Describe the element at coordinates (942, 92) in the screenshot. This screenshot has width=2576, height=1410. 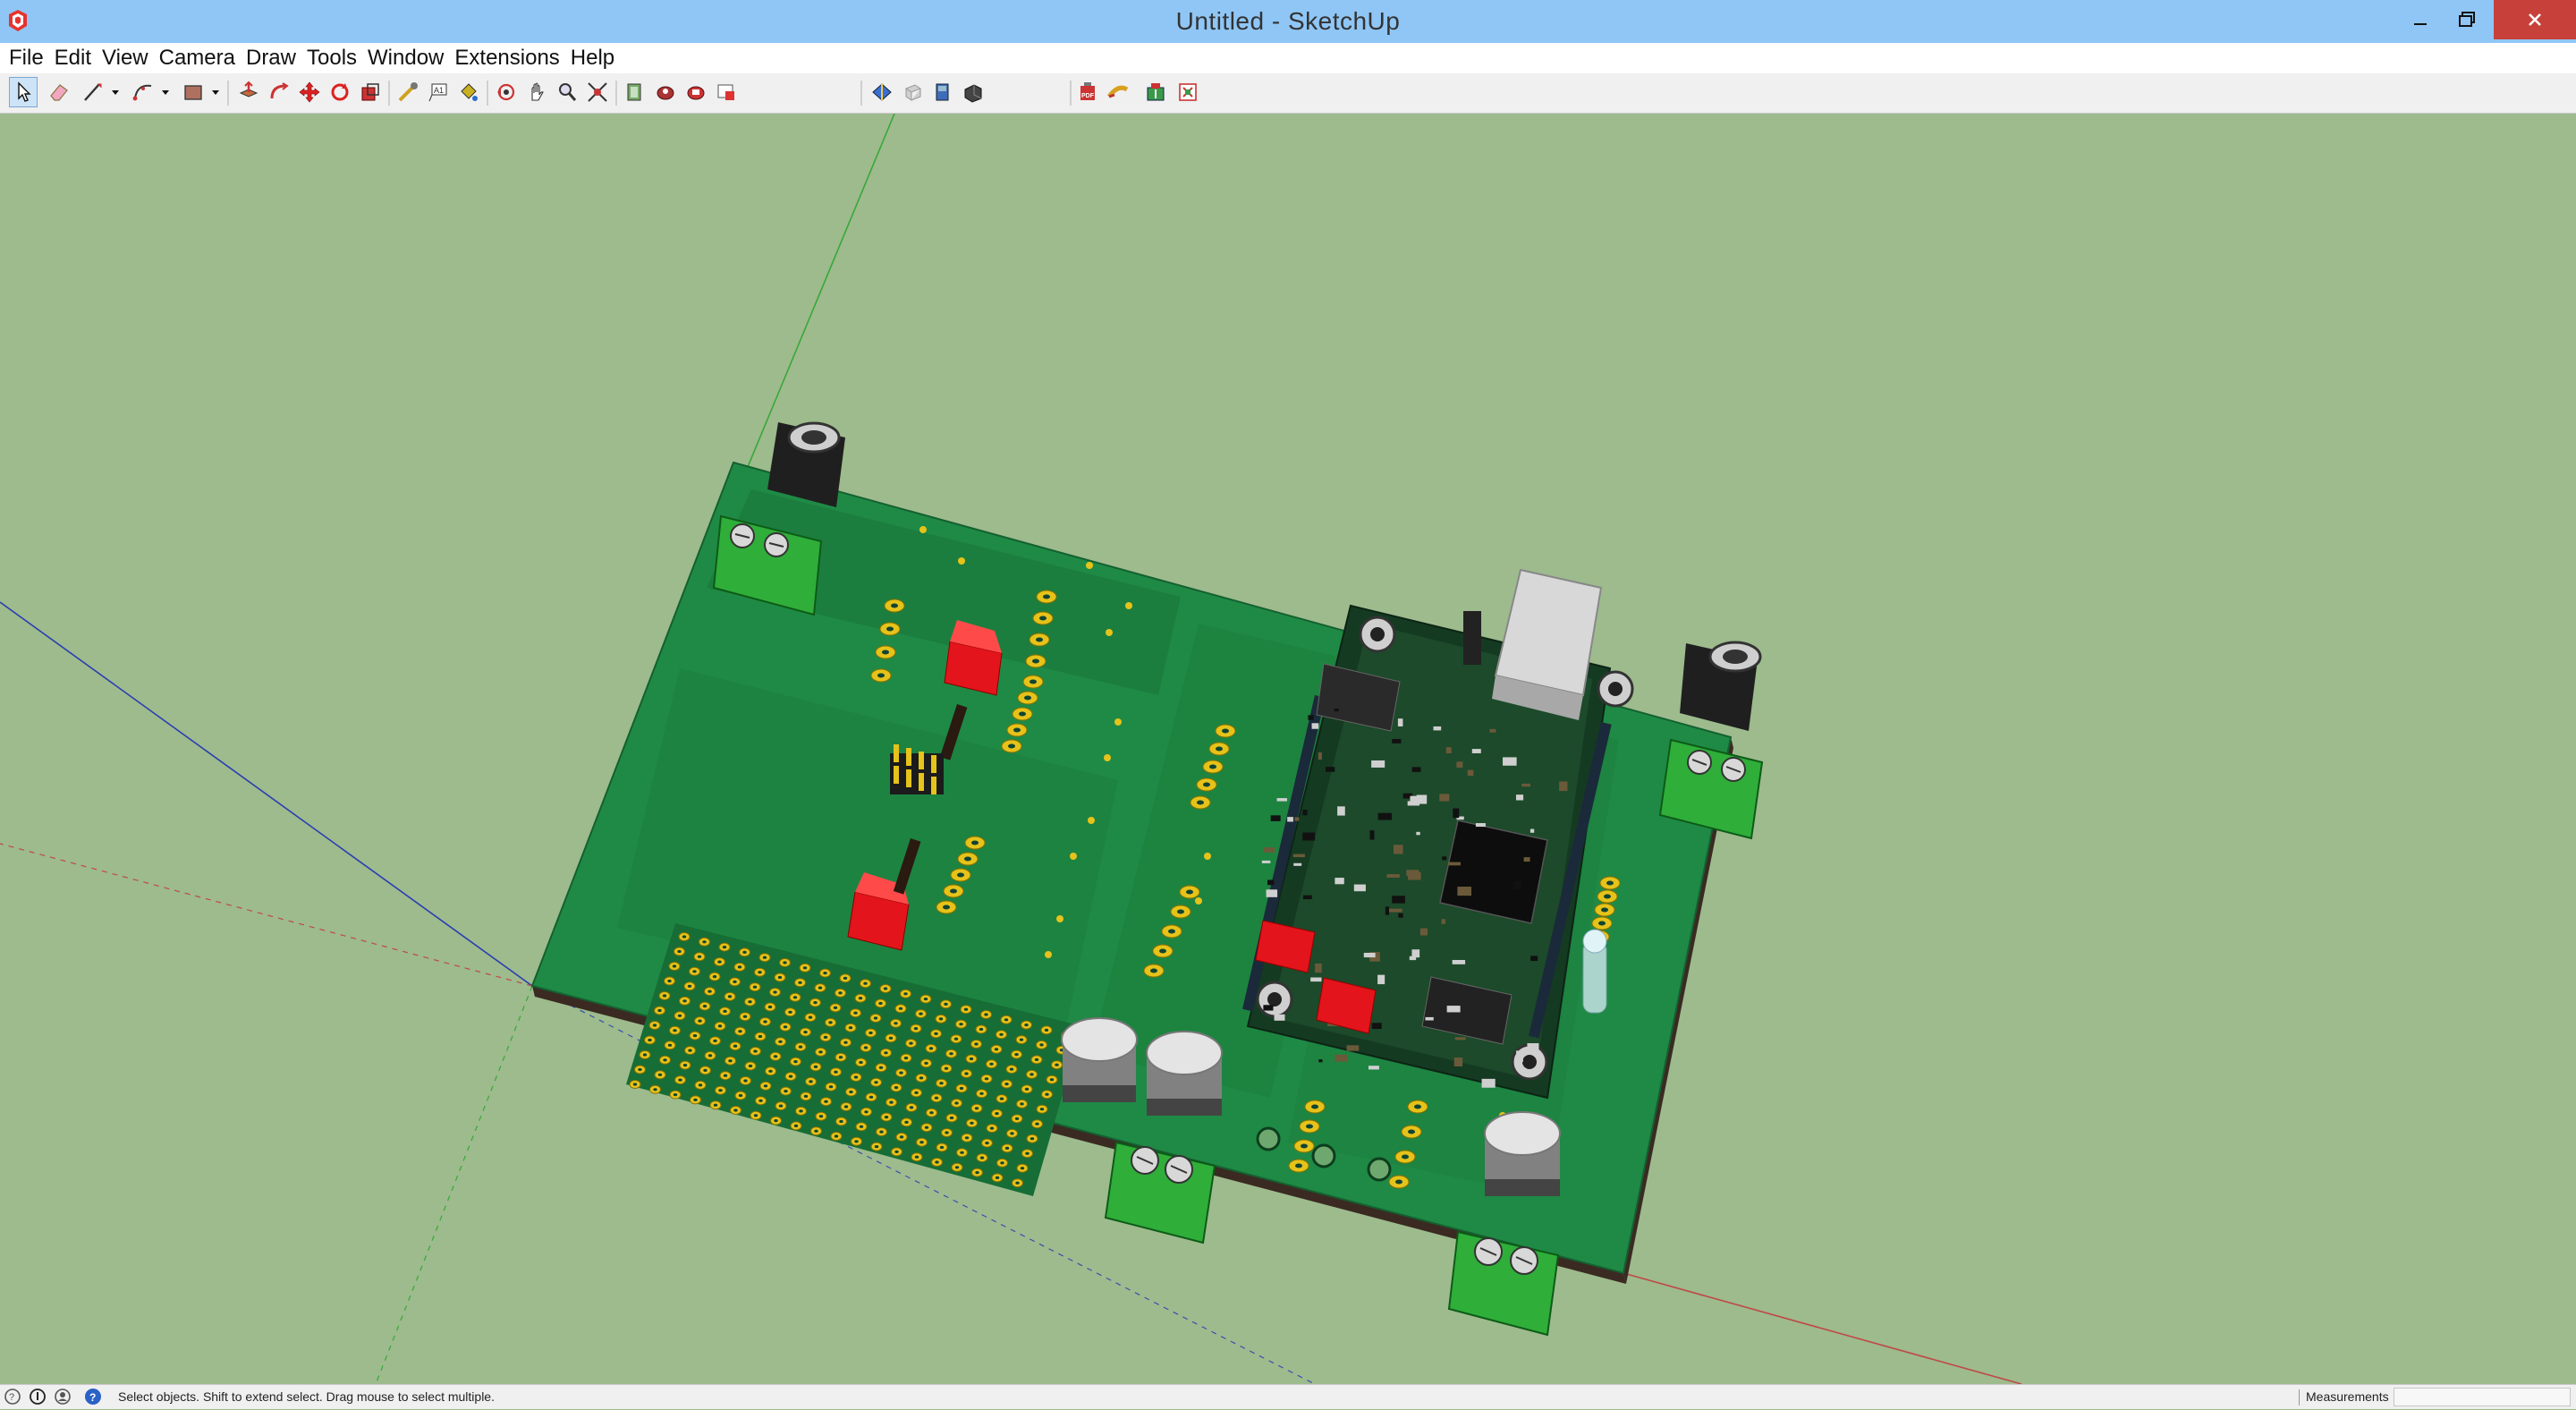
I see `back-edges-style-icon` at that location.